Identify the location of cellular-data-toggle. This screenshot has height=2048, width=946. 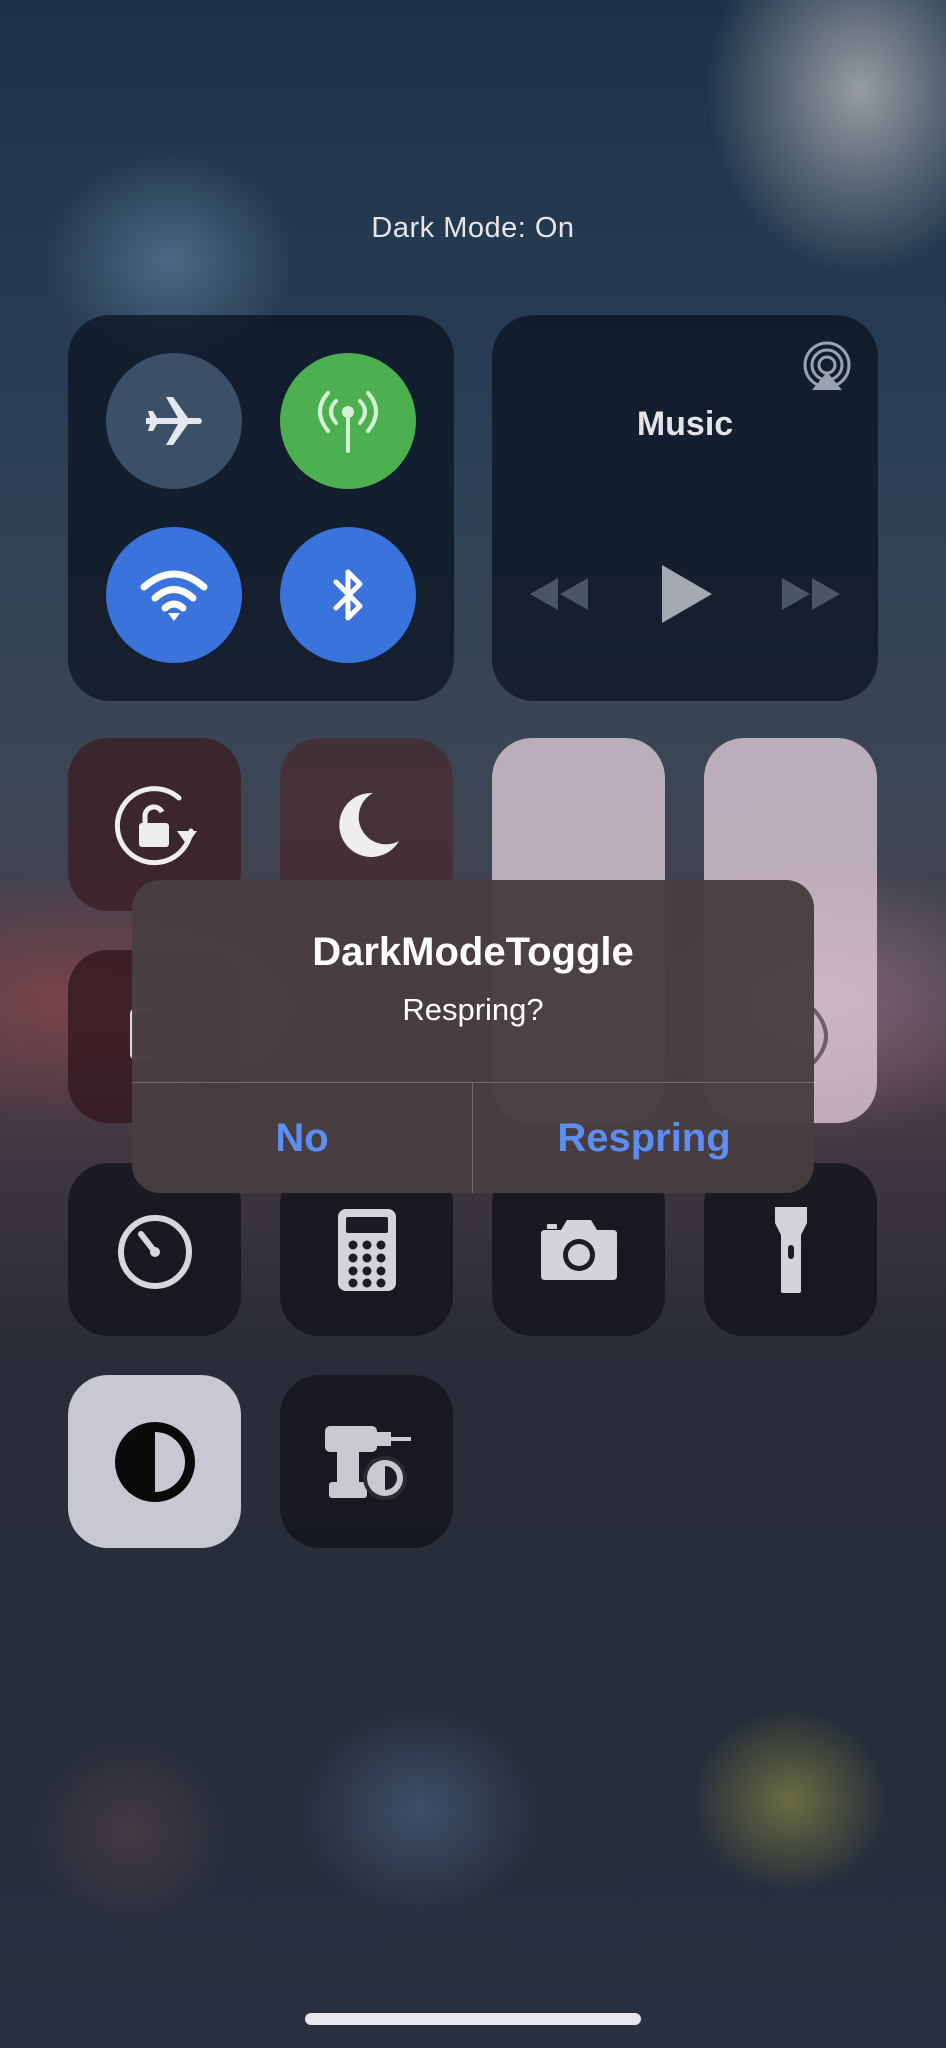
(348, 421).